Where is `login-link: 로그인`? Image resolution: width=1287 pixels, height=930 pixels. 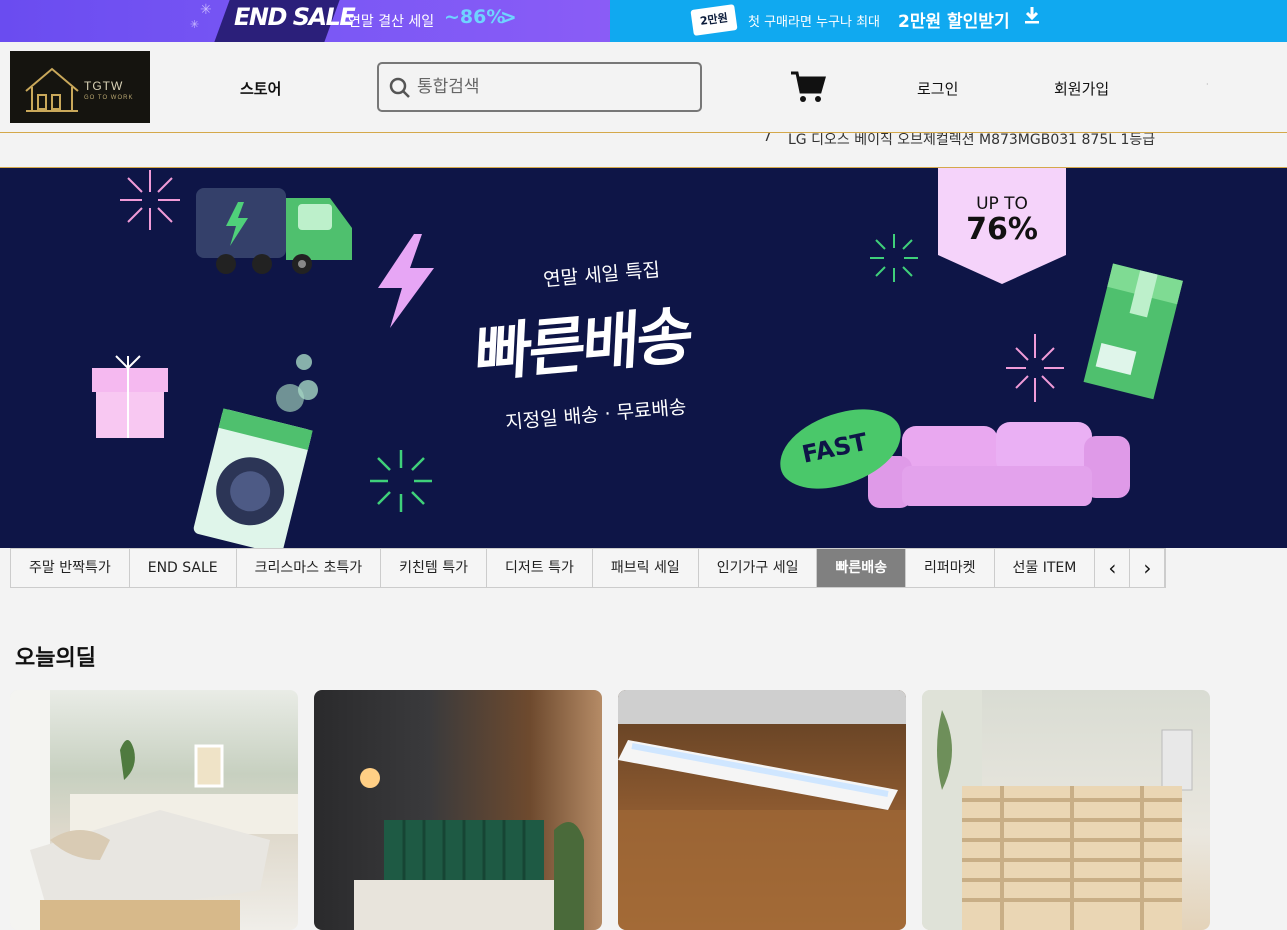 login-link: 로그인 is located at coordinates (937, 88).